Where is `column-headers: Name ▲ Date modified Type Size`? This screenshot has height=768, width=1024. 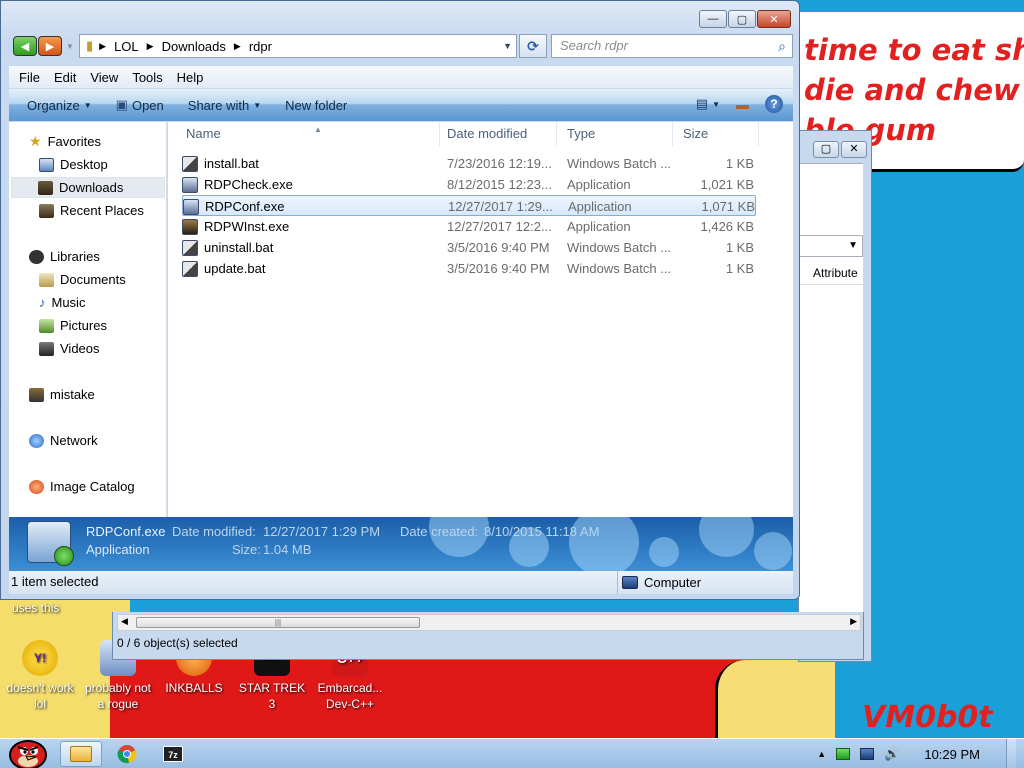 column-headers: Name ▲ Date modified Type Size is located at coordinates (480, 135).